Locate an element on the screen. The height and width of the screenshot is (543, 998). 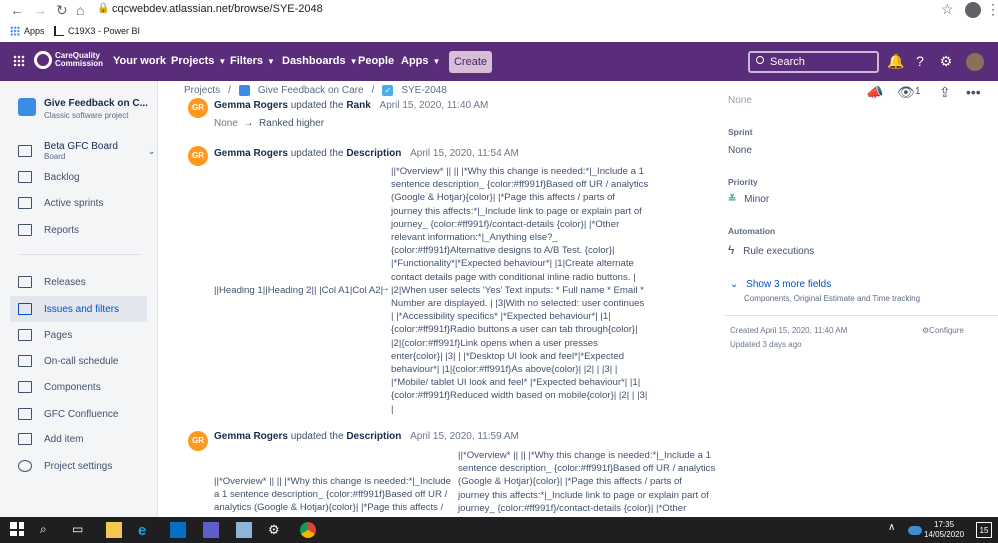
nav-apps: Apps ▼ is located at coordinates (420, 61).